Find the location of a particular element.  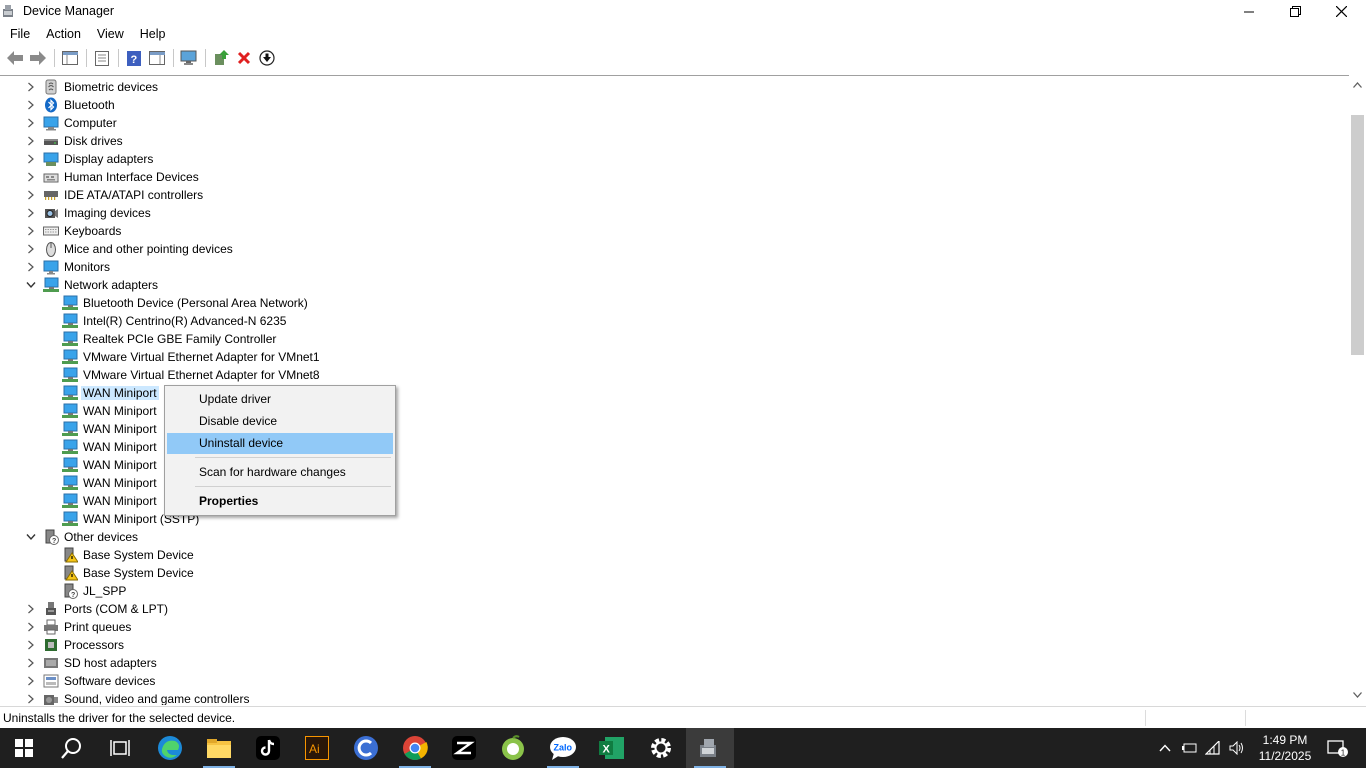

vertical-scrollbar is located at coordinates (1357, 390).